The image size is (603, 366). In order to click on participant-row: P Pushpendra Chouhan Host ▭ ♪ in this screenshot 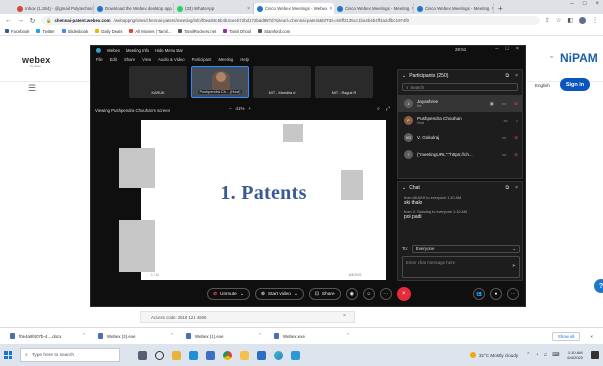, I will do `click(460, 120)`.